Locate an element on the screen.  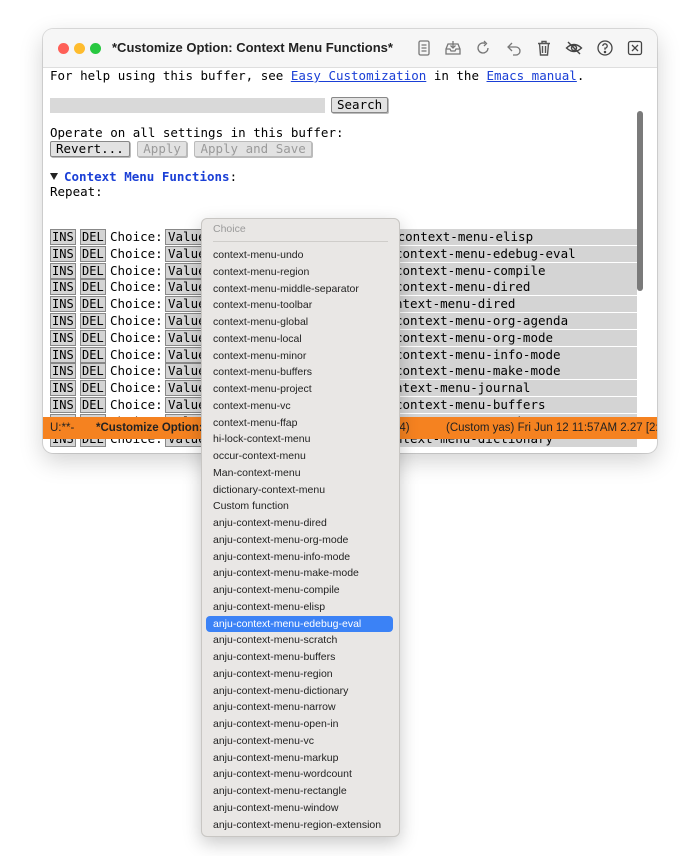
section-colon: : is located at coordinates (233, 176).